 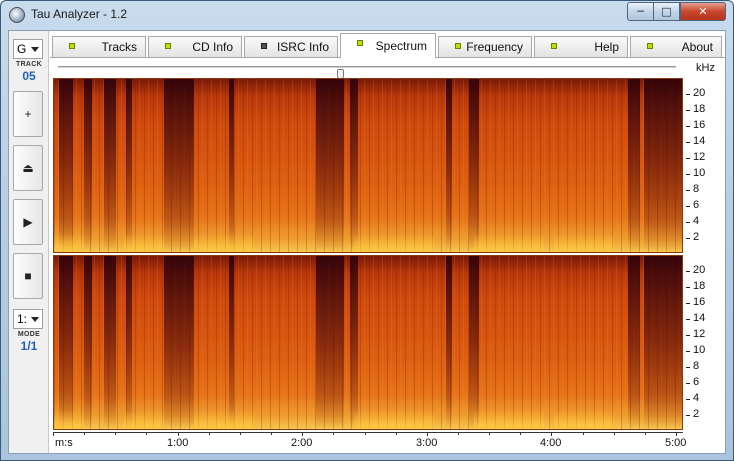 What do you see at coordinates (640, 11) in the screenshot?
I see `minimize-button: ─` at bounding box center [640, 11].